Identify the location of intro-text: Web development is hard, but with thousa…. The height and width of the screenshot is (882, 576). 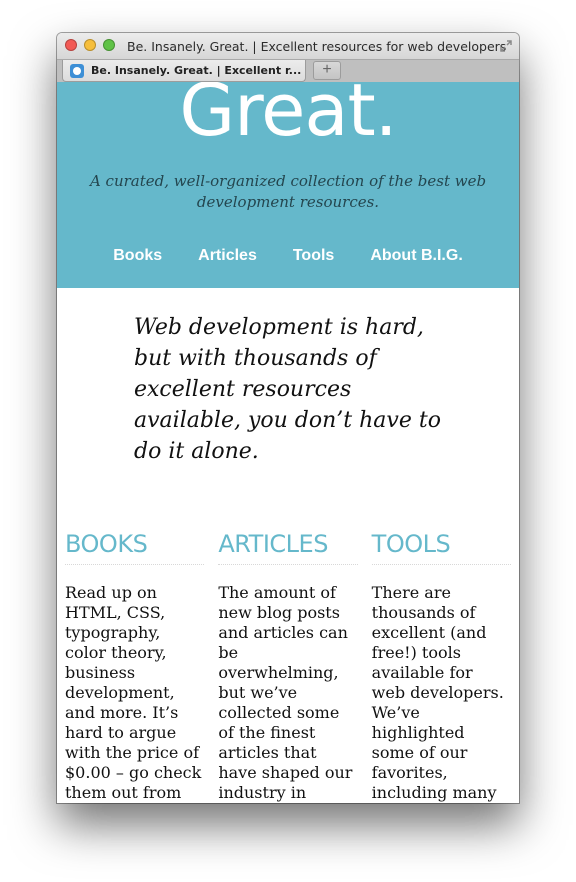
(287, 389).